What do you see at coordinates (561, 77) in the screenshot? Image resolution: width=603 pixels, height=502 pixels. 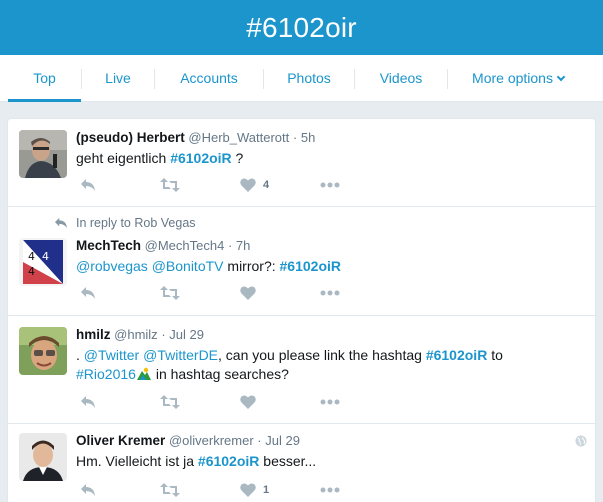 I see `chevron-down-icon` at bounding box center [561, 77].